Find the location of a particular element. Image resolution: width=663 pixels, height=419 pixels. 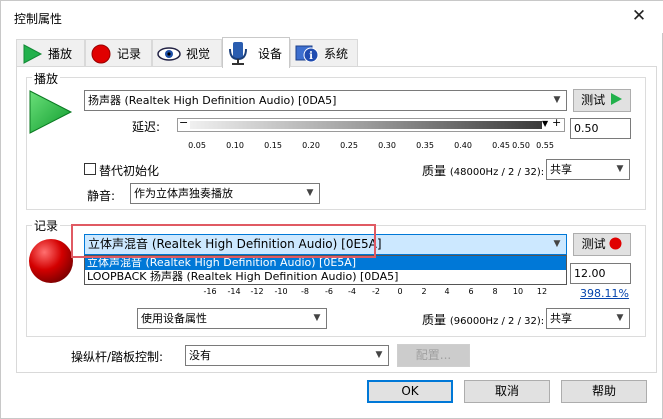

record-big-icon is located at coordinates (51, 261).